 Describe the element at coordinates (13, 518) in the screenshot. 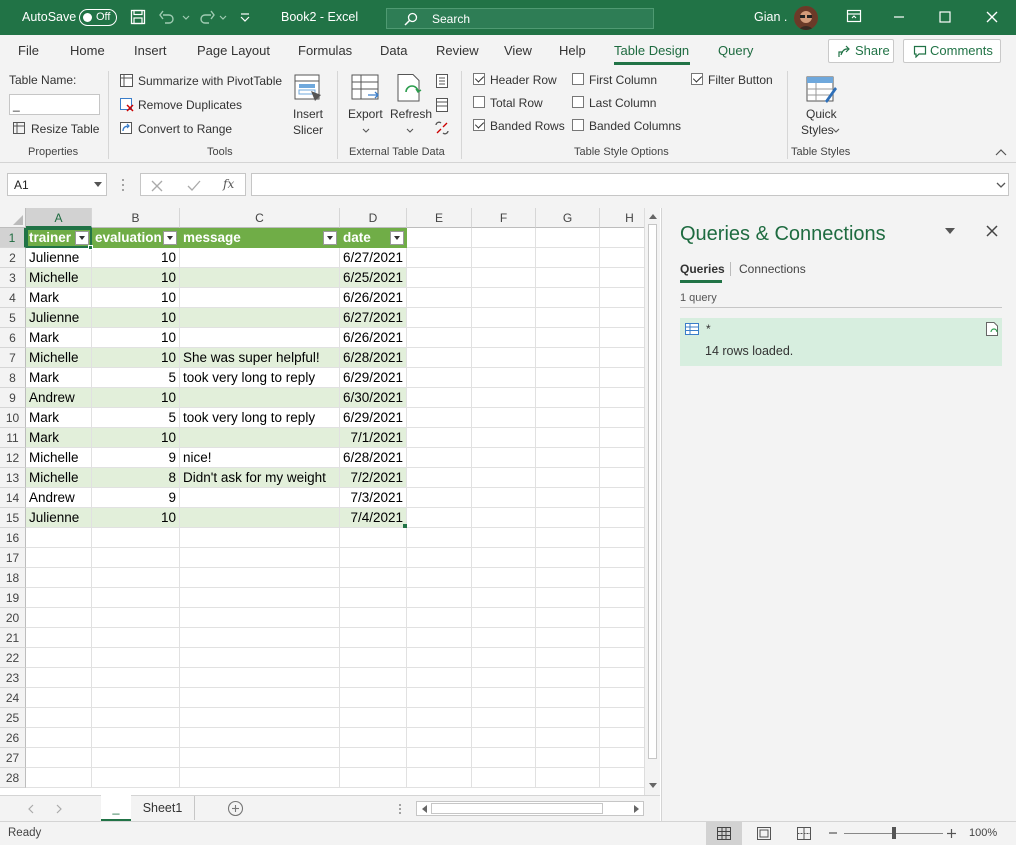

I see `row-header: 15` at that location.